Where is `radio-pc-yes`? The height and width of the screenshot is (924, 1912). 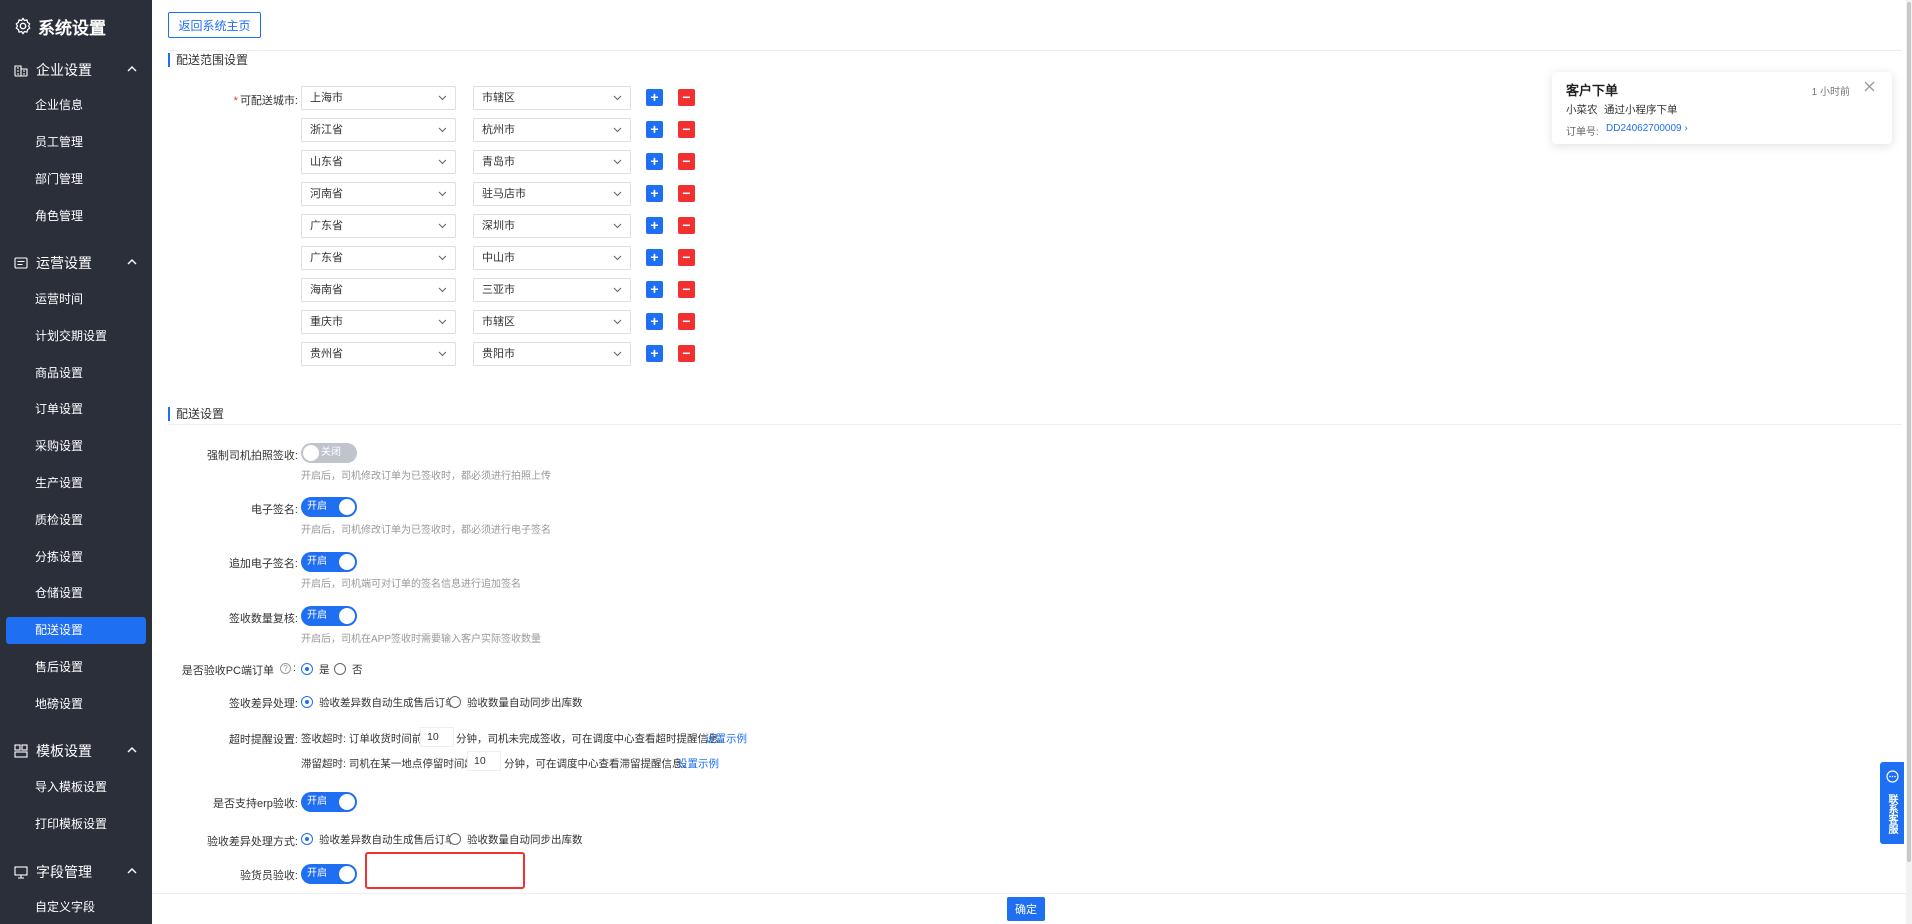
radio-pc-yes is located at coordinates (307, 669).